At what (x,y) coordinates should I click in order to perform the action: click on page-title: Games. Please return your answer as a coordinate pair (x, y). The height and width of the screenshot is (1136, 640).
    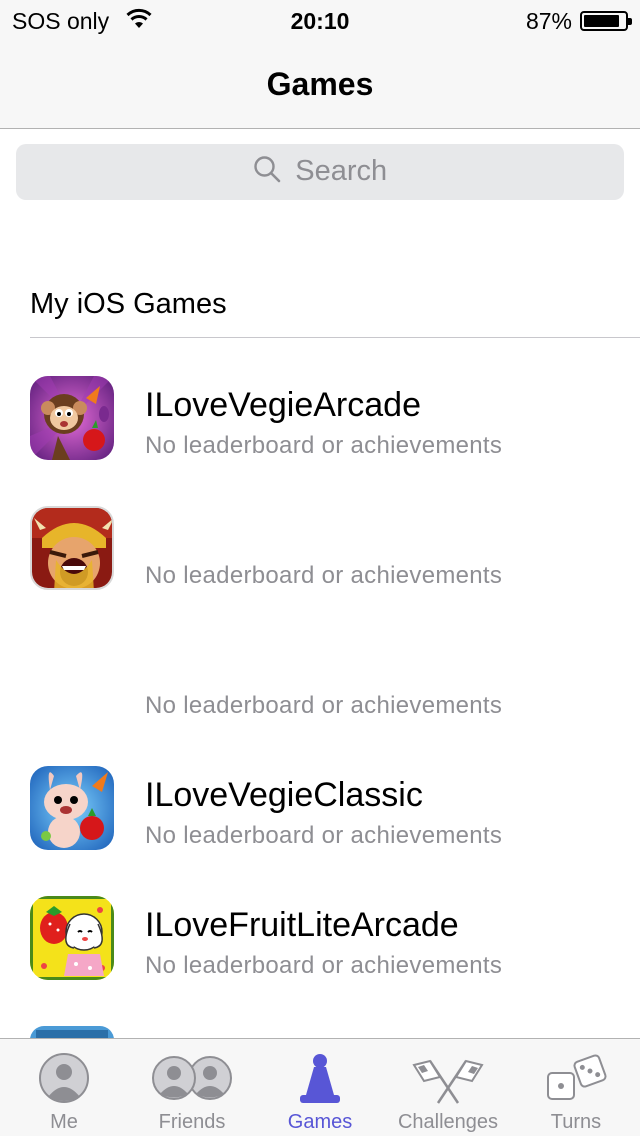
    Looking at the image, I should click on (320, 84).